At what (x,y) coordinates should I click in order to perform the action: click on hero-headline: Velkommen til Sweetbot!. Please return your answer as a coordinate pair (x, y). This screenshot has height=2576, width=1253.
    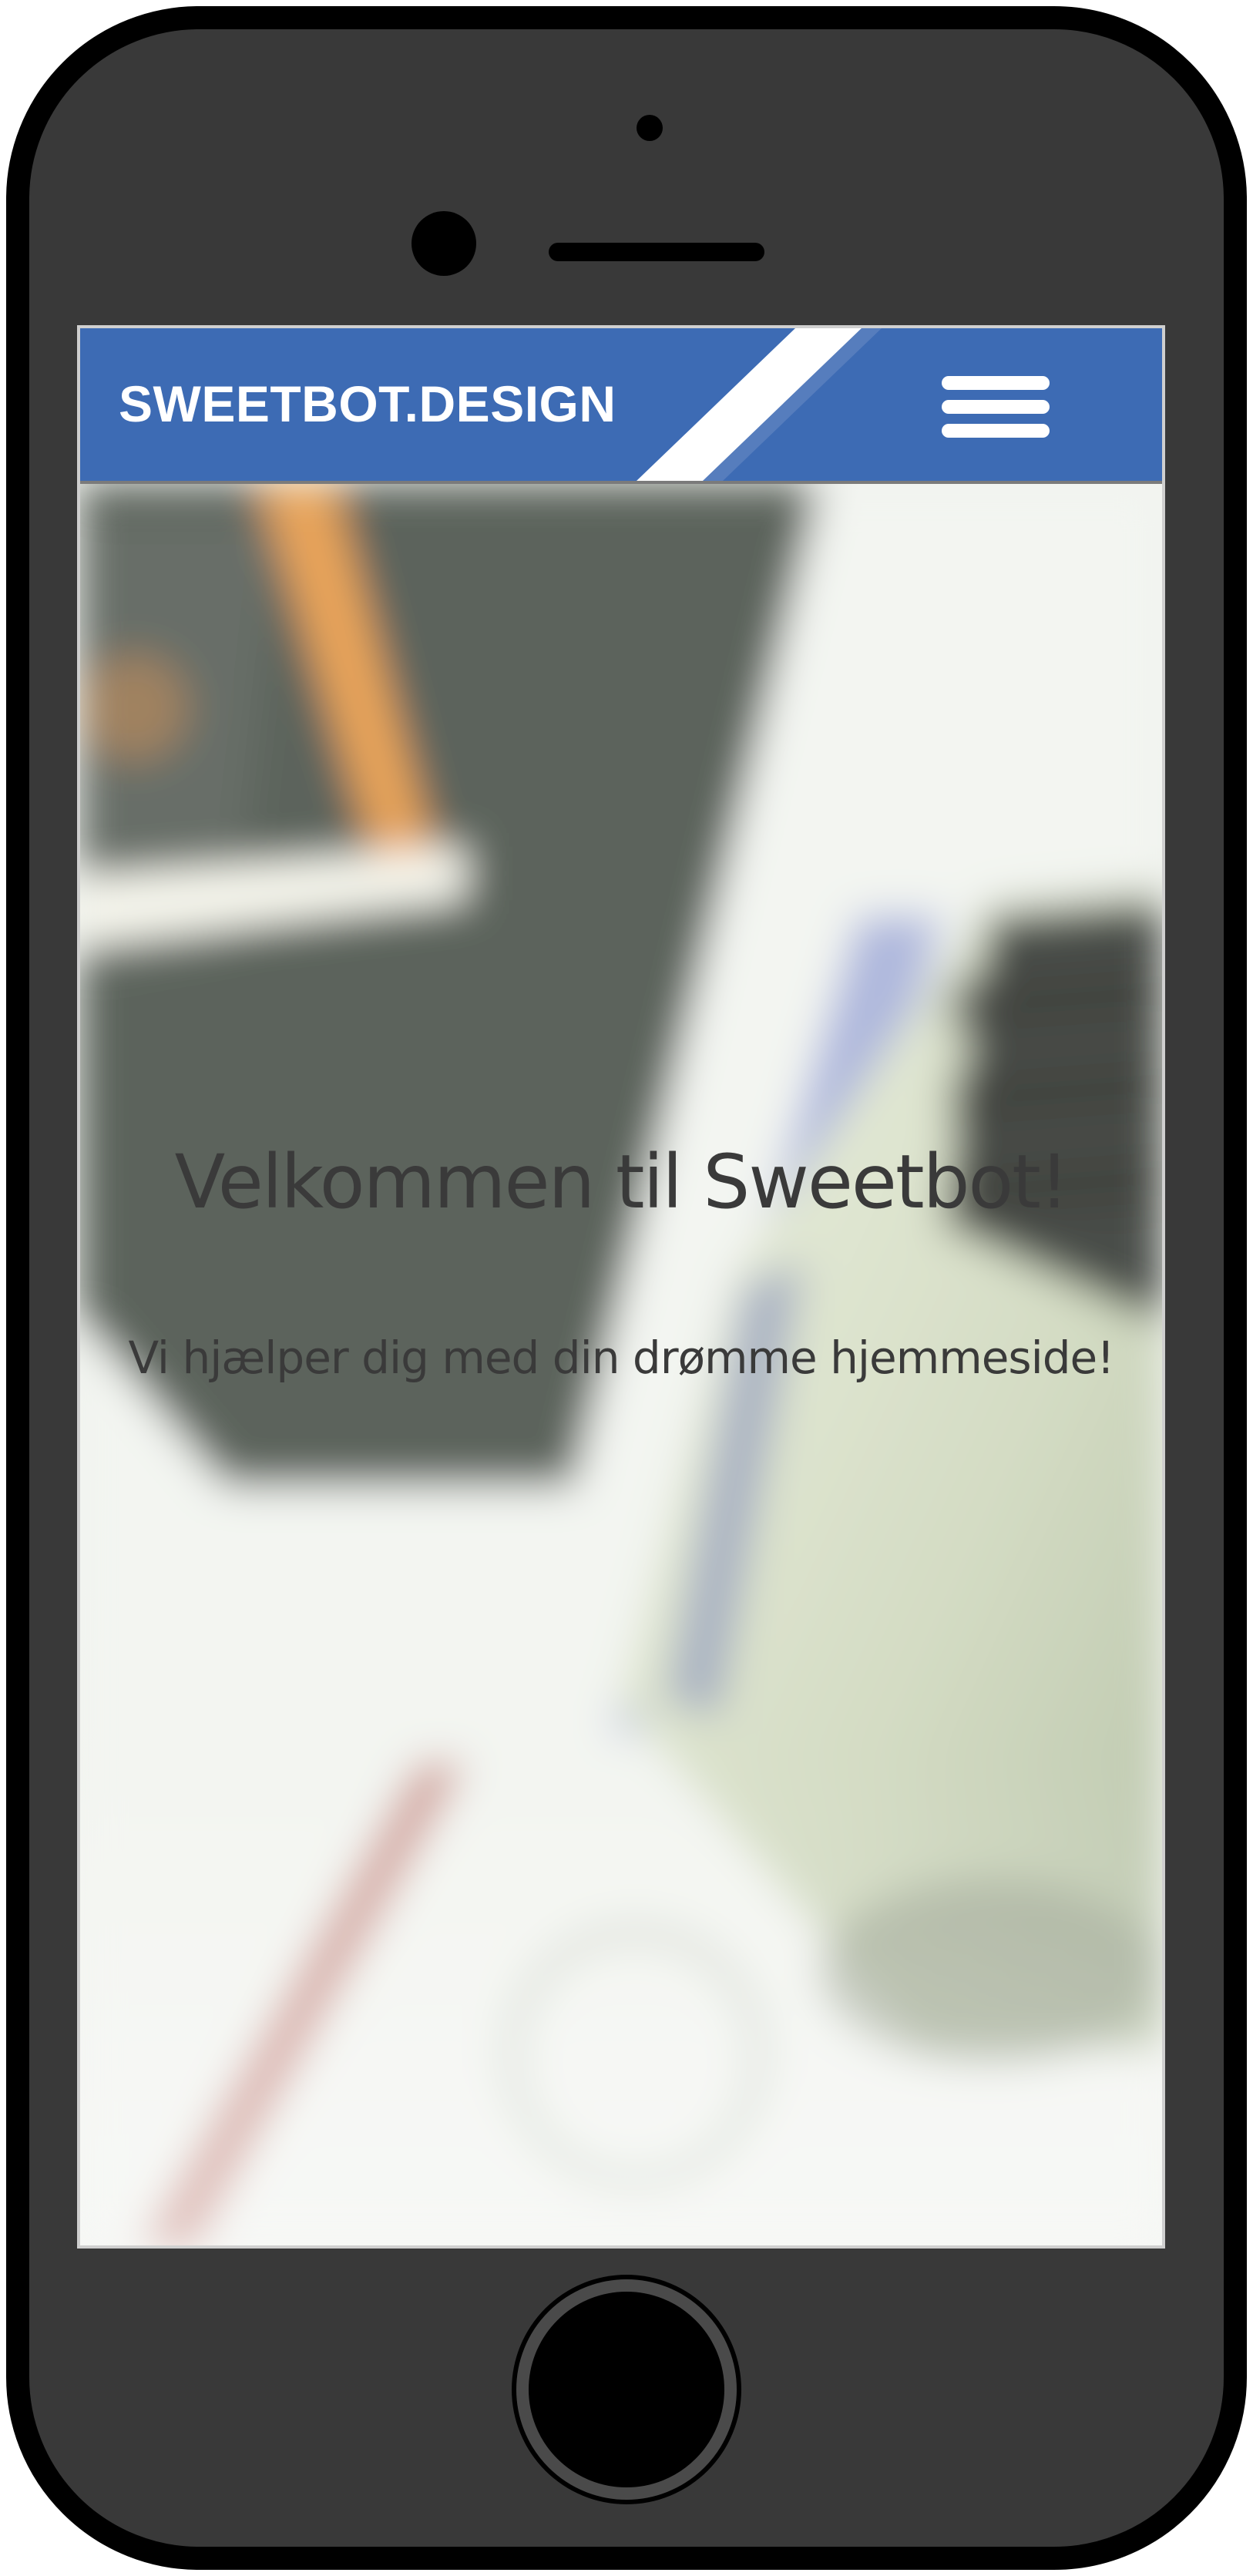
    Looking at the image, I should click on (622, 1182).